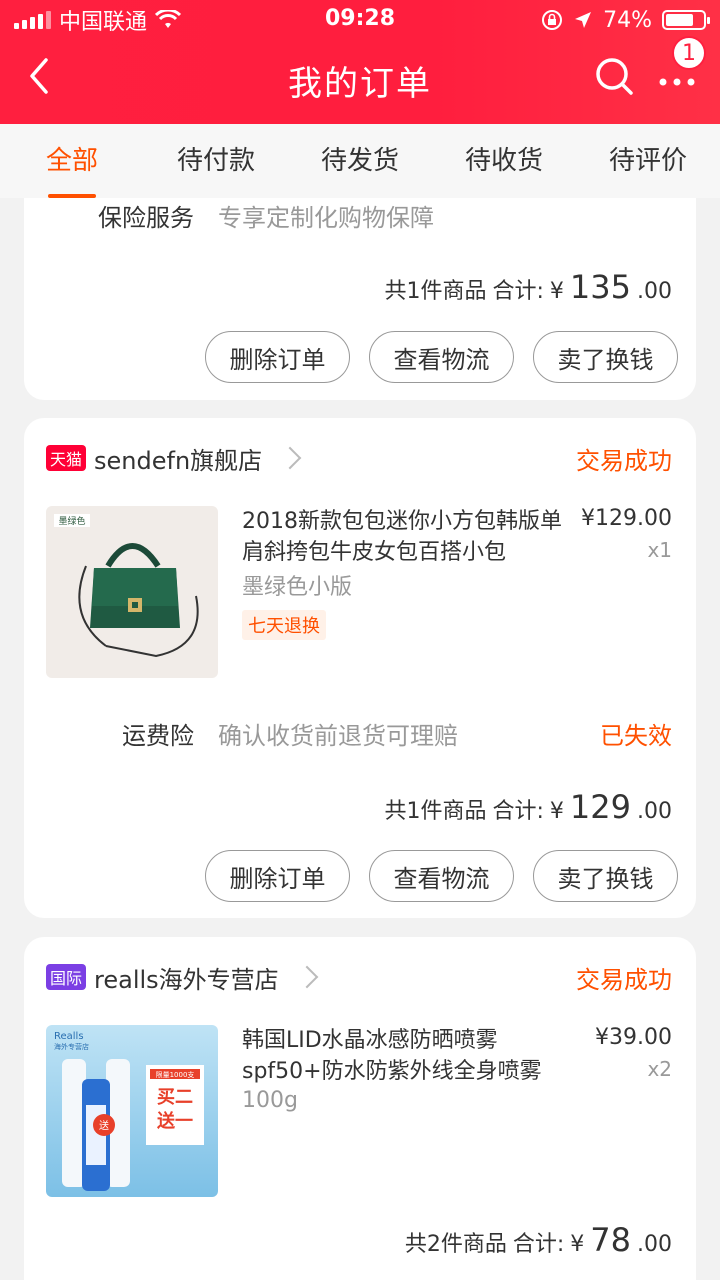 The image size is (720, 1280). I want to click on product-quantity: x2, so click(659, 1069).